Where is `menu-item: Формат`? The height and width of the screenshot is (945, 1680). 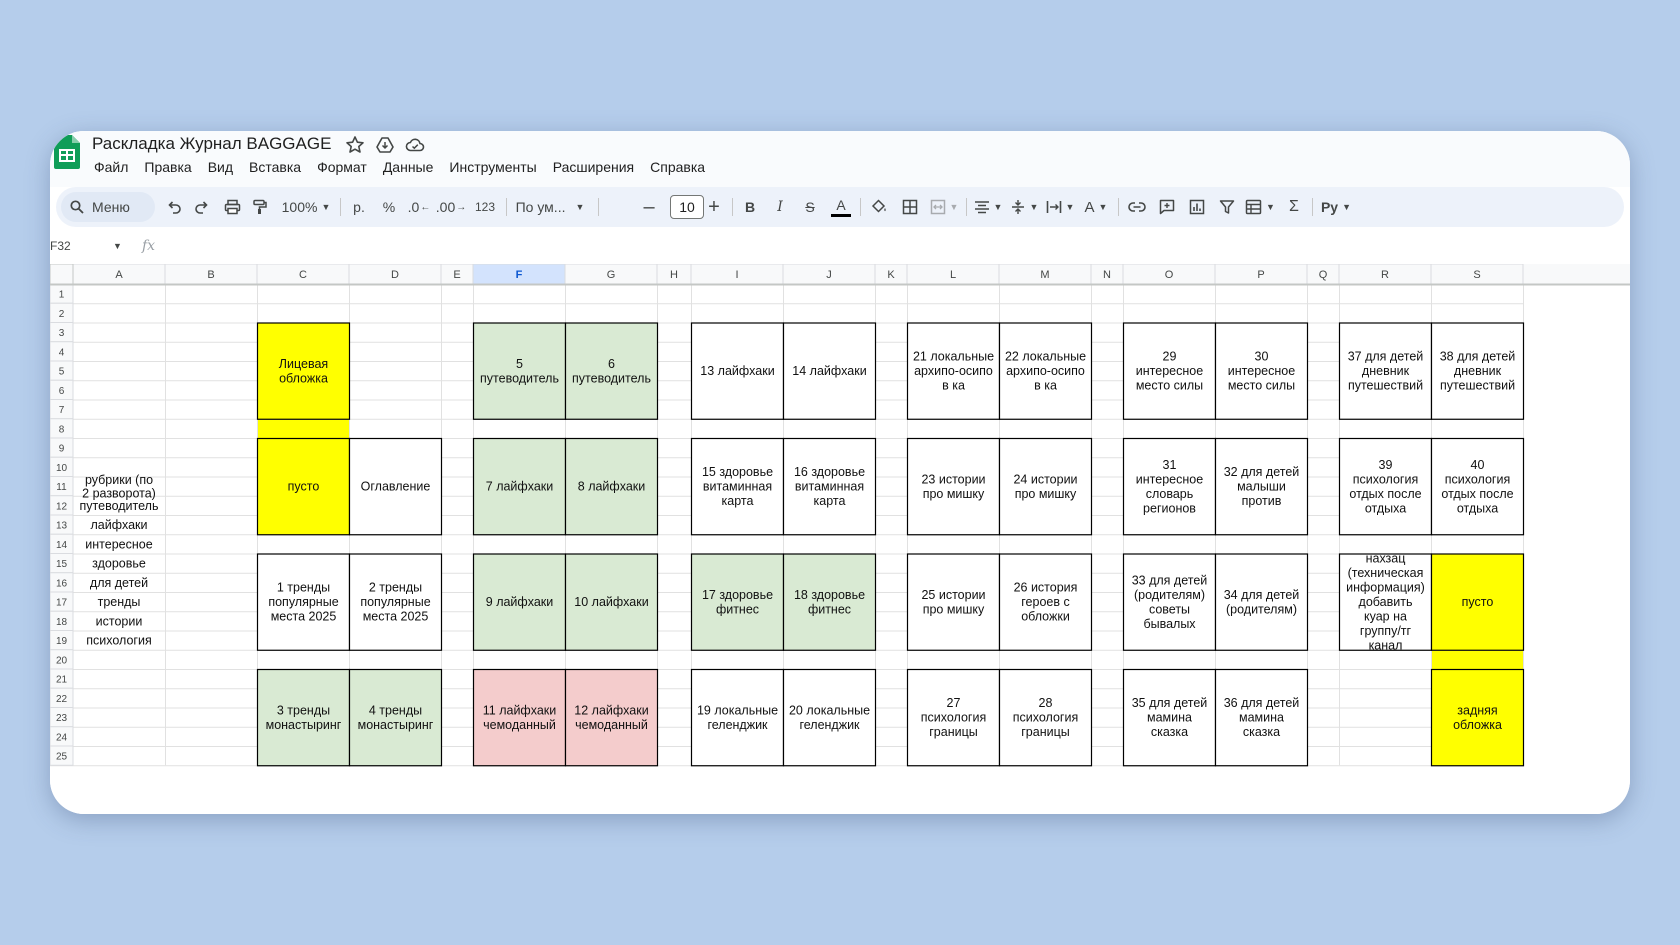 menu-item: Формат is located at coordinates (342, 167).